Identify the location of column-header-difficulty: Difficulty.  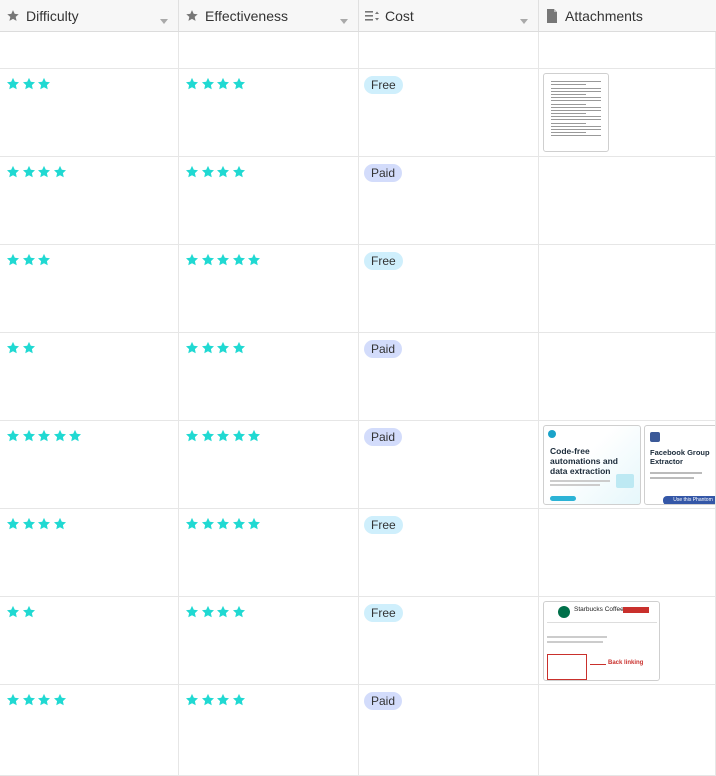
(89, 15).